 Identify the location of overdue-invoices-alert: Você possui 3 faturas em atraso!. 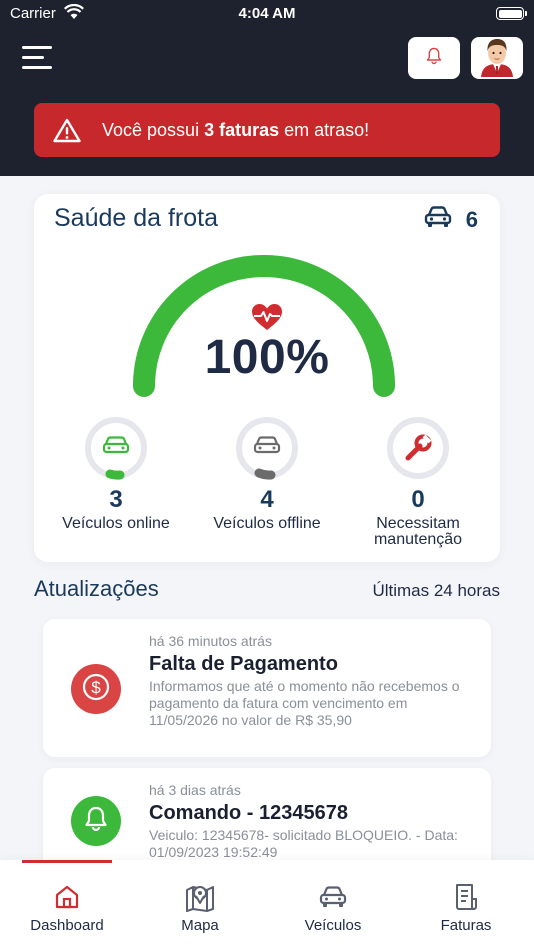
(267, 130).